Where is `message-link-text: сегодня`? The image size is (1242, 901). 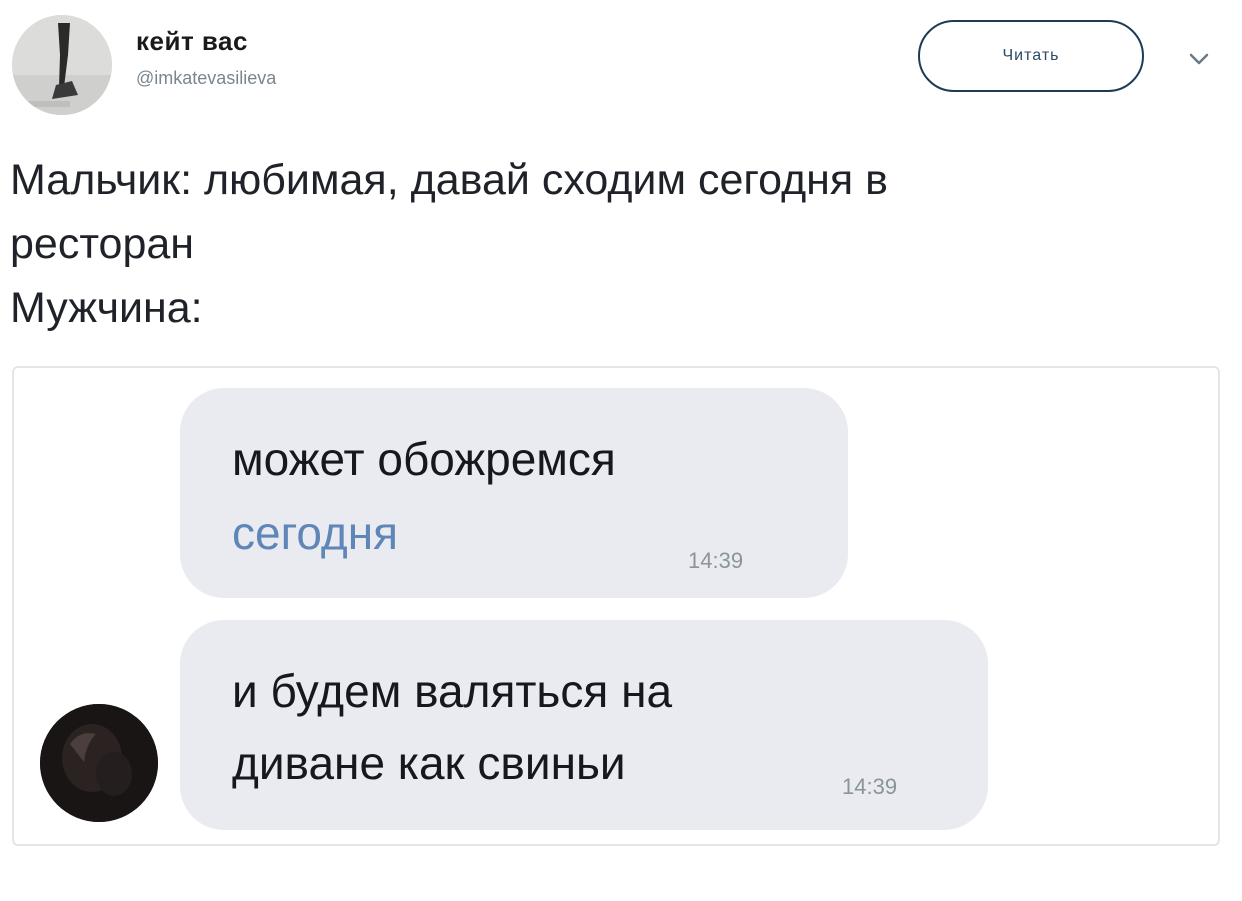 message-link-text: сегодня is located at coordinates (315, 533).